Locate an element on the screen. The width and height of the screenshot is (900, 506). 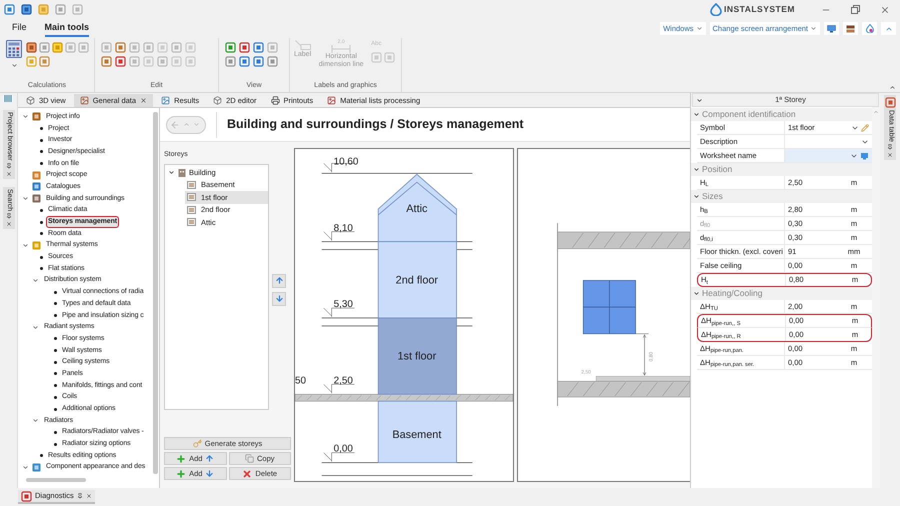
move-up-button is located at coordinates (279, 281).